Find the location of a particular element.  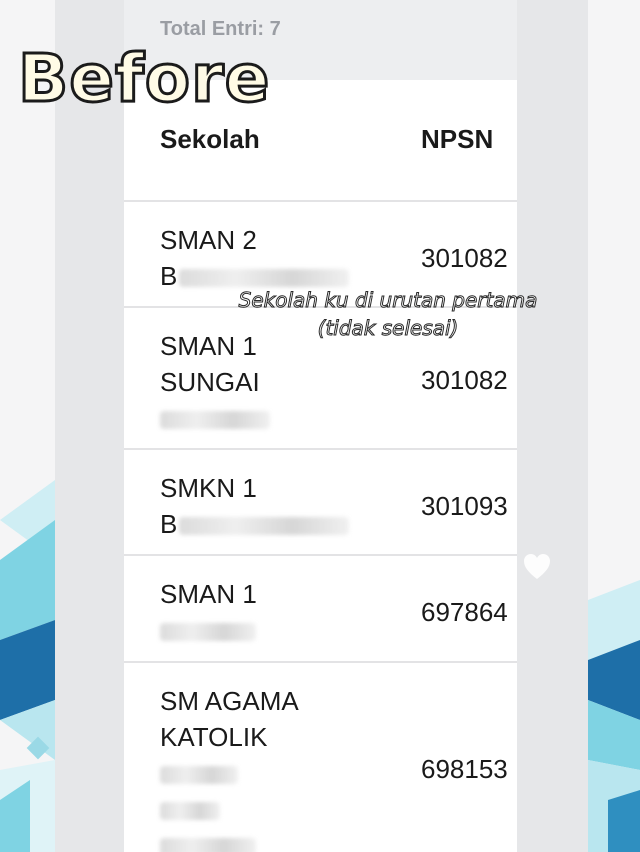

before-sticker-title: Before is located at coordinates (143, 79).